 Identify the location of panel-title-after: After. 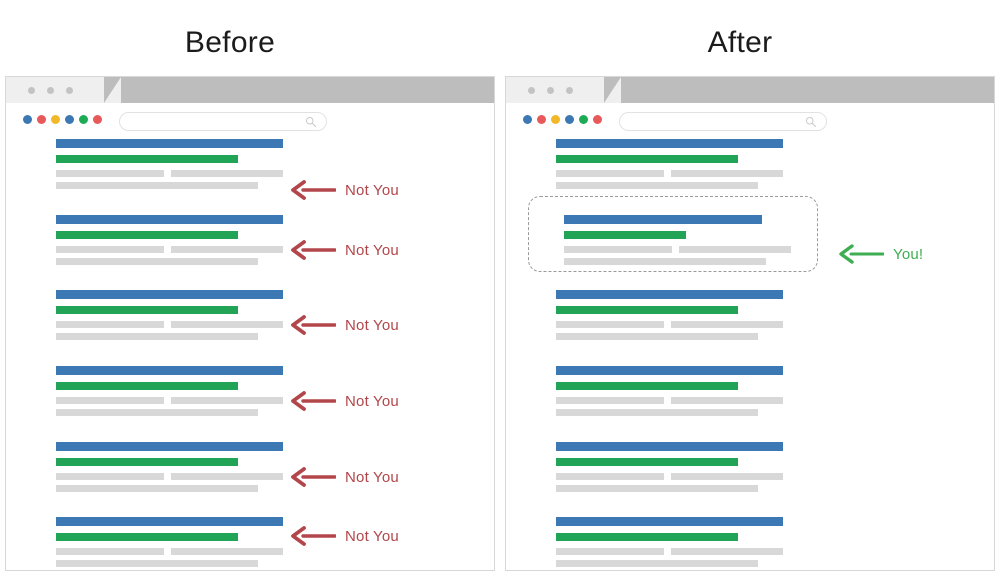
(740, 42).